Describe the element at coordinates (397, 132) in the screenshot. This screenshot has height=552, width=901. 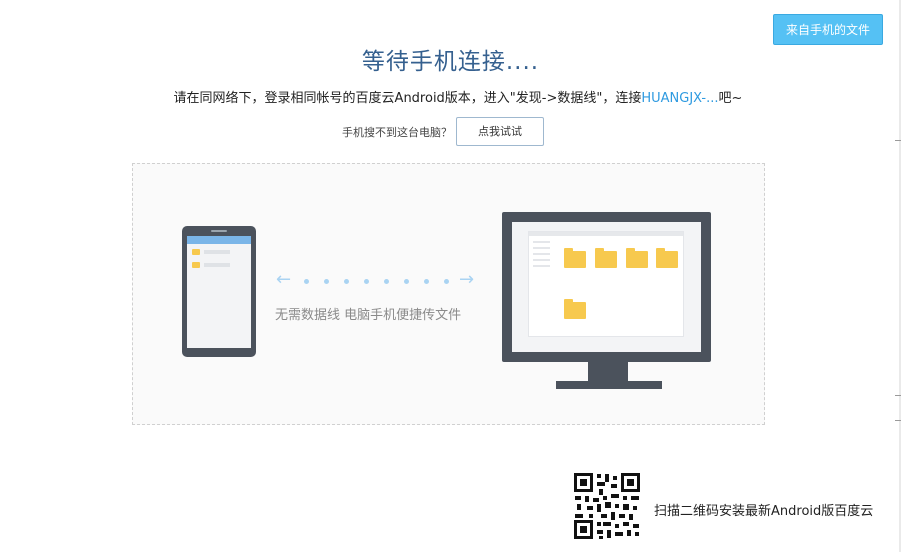
I see `help-question: 手机搜不到这台电脑？` at that location.